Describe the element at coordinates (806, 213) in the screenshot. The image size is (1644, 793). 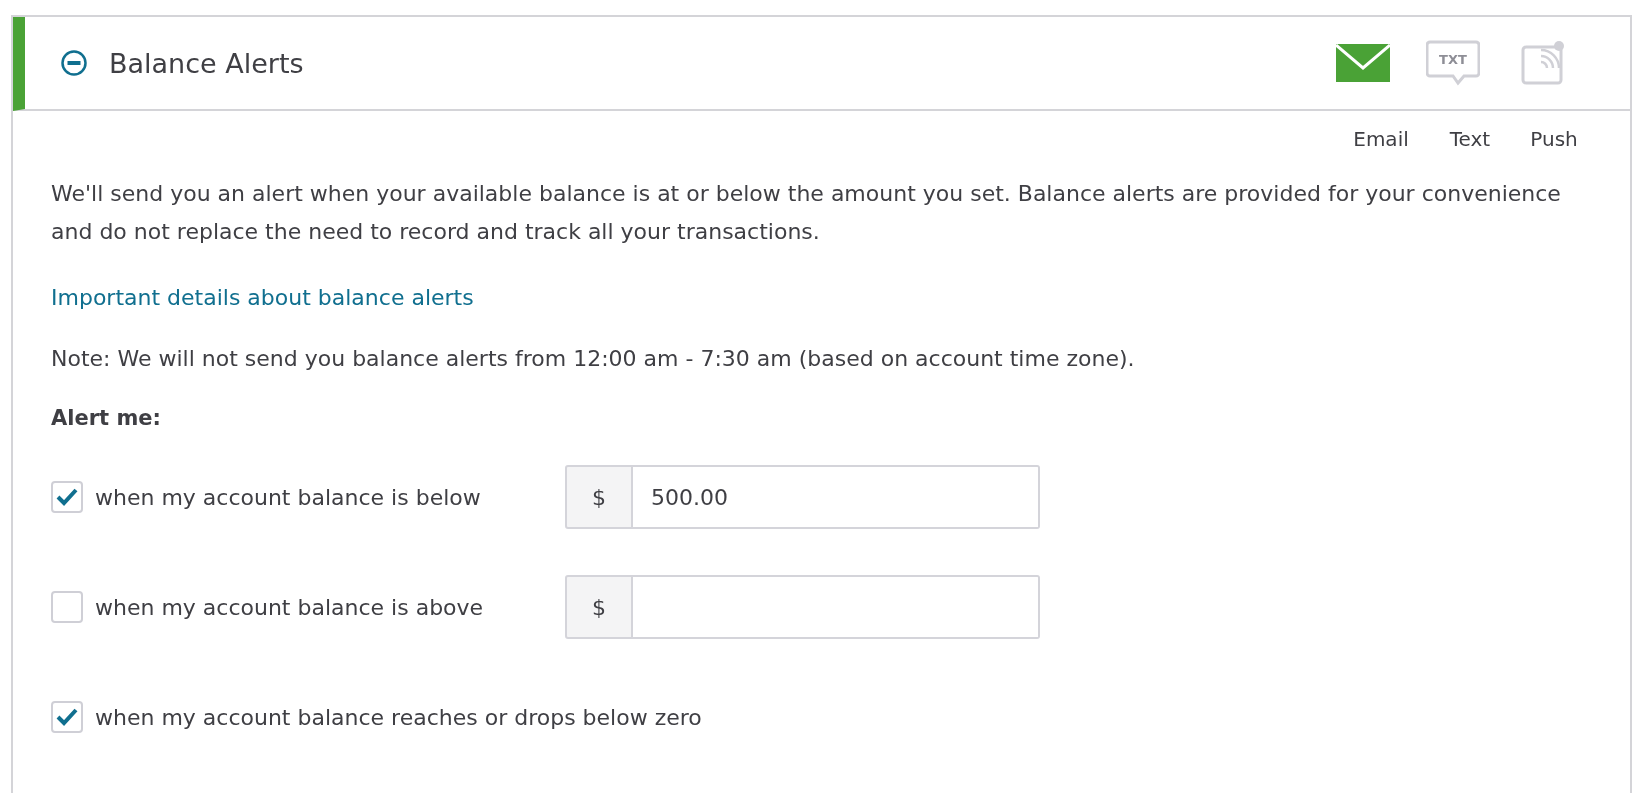
I see `description-text: We'll send you an alert when your available balance is at or below the amount you set. Balance alerts are provided for your convenience and do not replace the need to record and track all your transactions.` at that location.